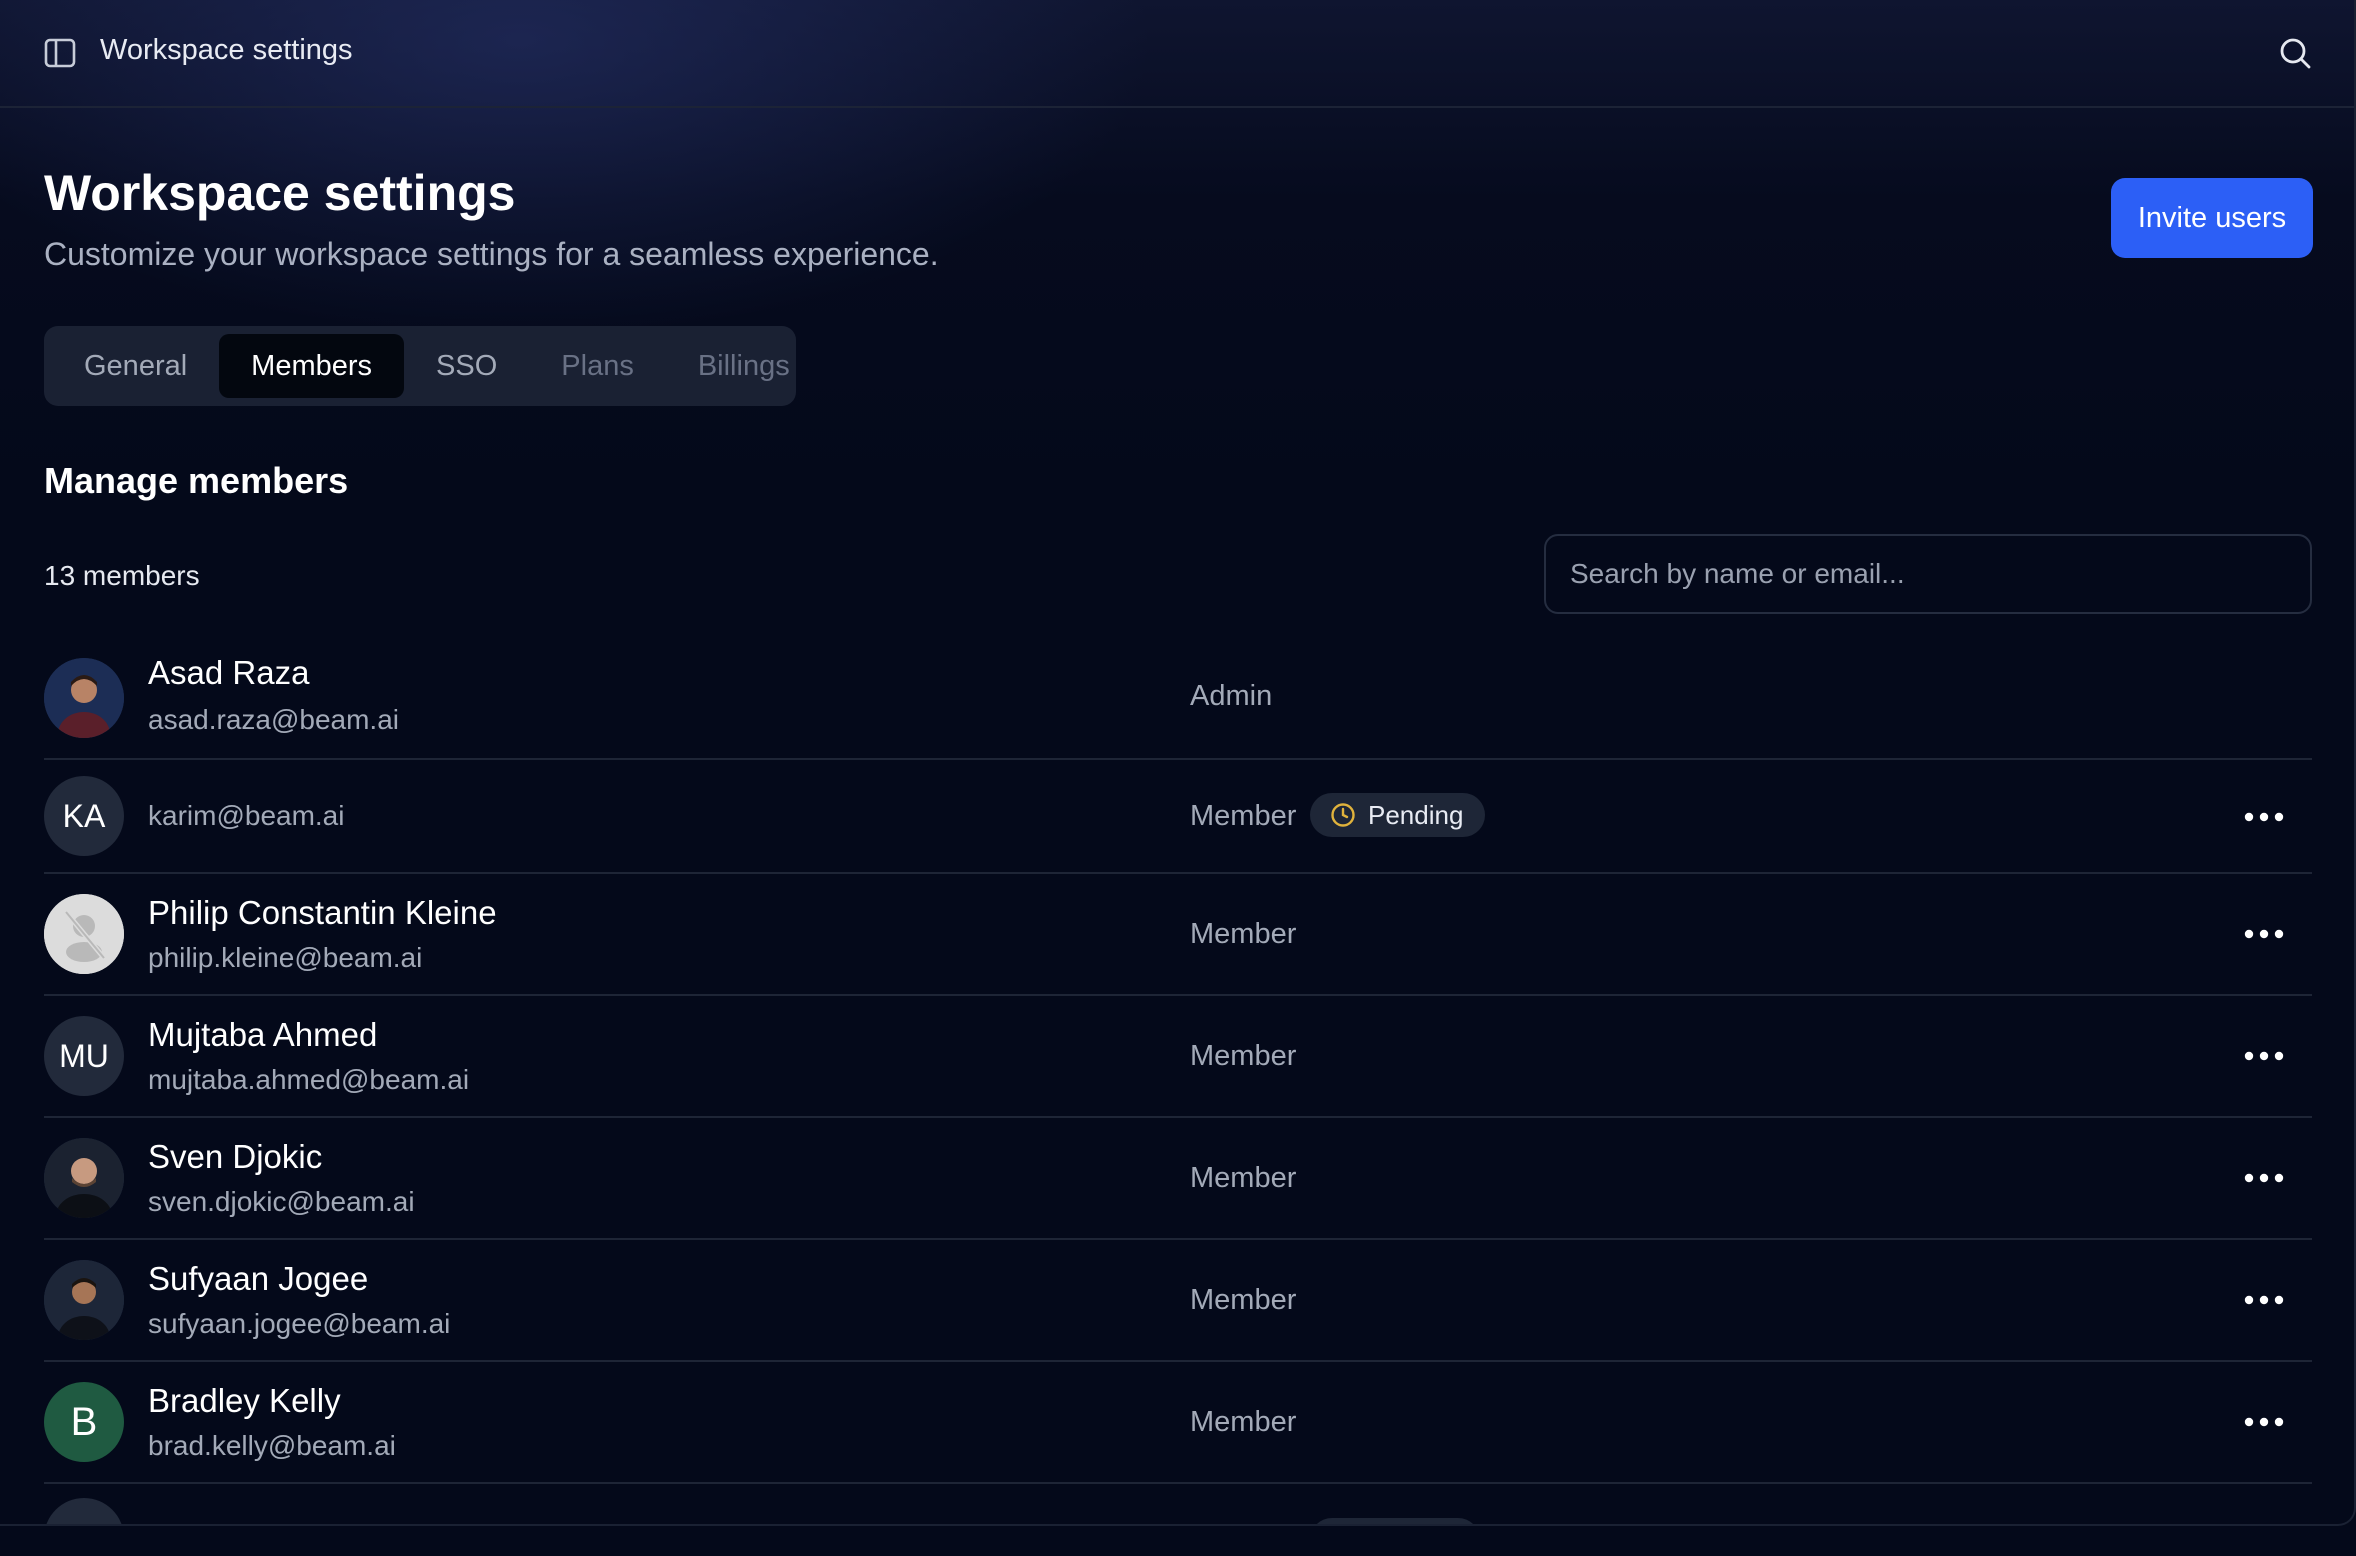 The width and height of the screenshot is (2356, 1556). I want to click on invite-users-button: Invite users, so click(2212, 218).